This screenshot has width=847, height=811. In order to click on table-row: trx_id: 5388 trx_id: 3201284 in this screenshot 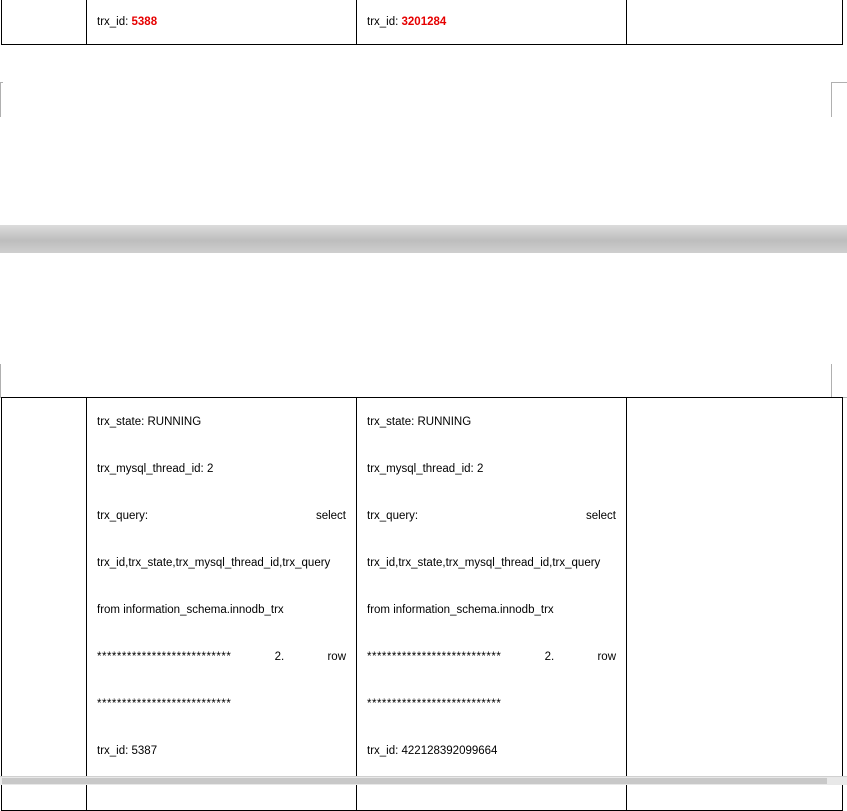, I will do `click(422, 22)`.